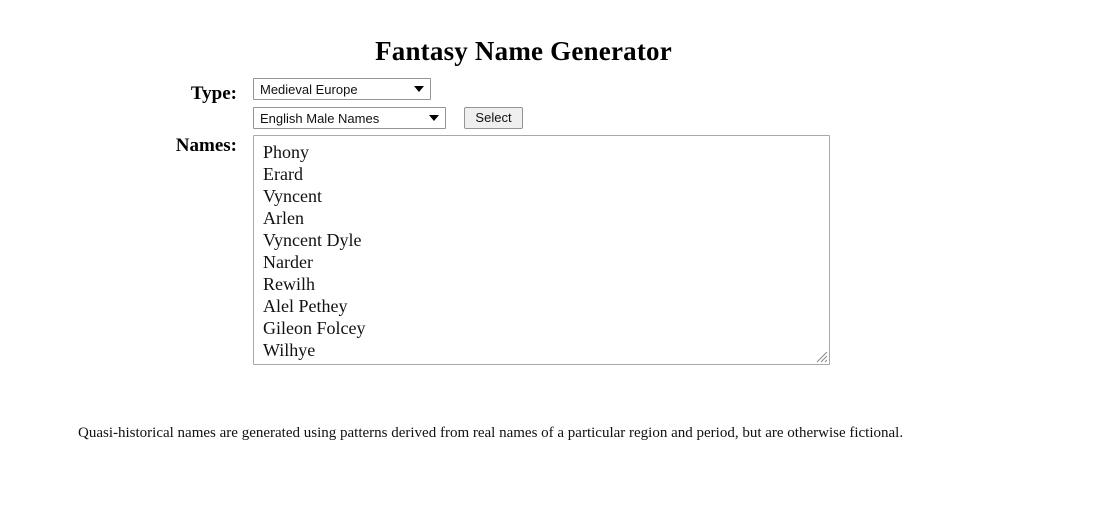  Describe the element at coordinates (283, 218) in the screenshot. I see `name-line: Arlen` at that location.